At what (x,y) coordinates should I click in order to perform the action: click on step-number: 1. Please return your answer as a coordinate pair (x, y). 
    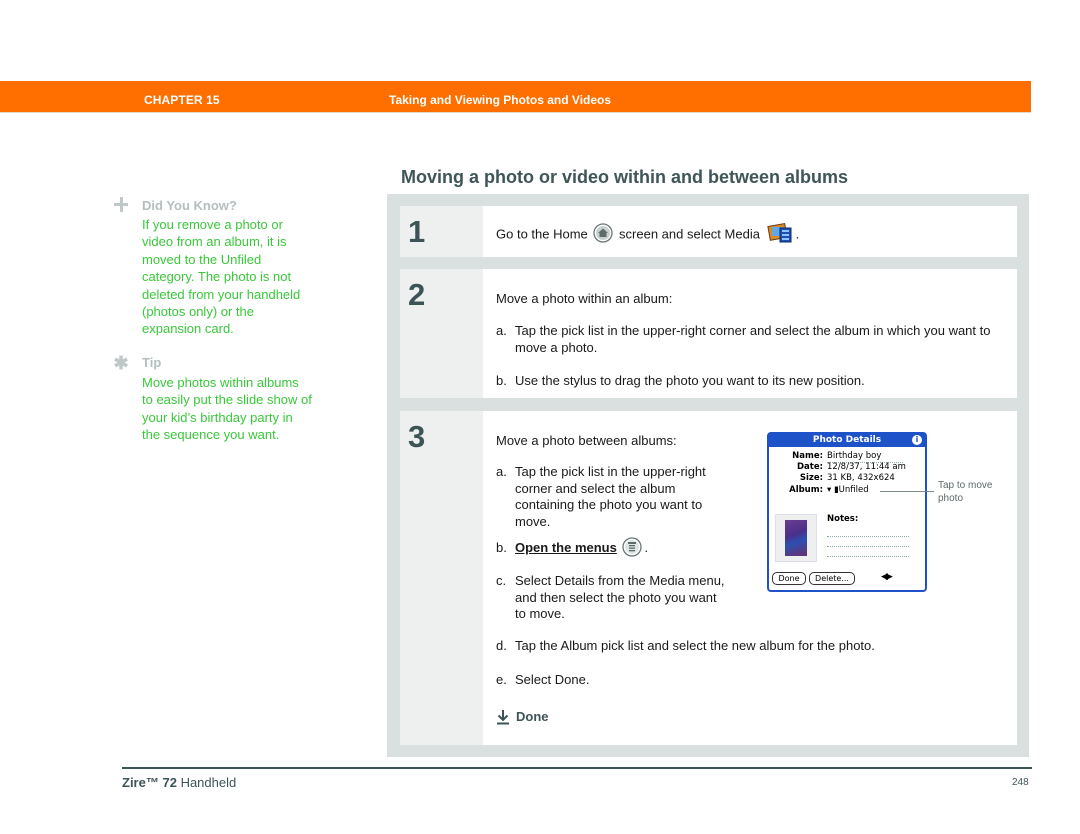
    Looking at the image, I should click on (417, 231).